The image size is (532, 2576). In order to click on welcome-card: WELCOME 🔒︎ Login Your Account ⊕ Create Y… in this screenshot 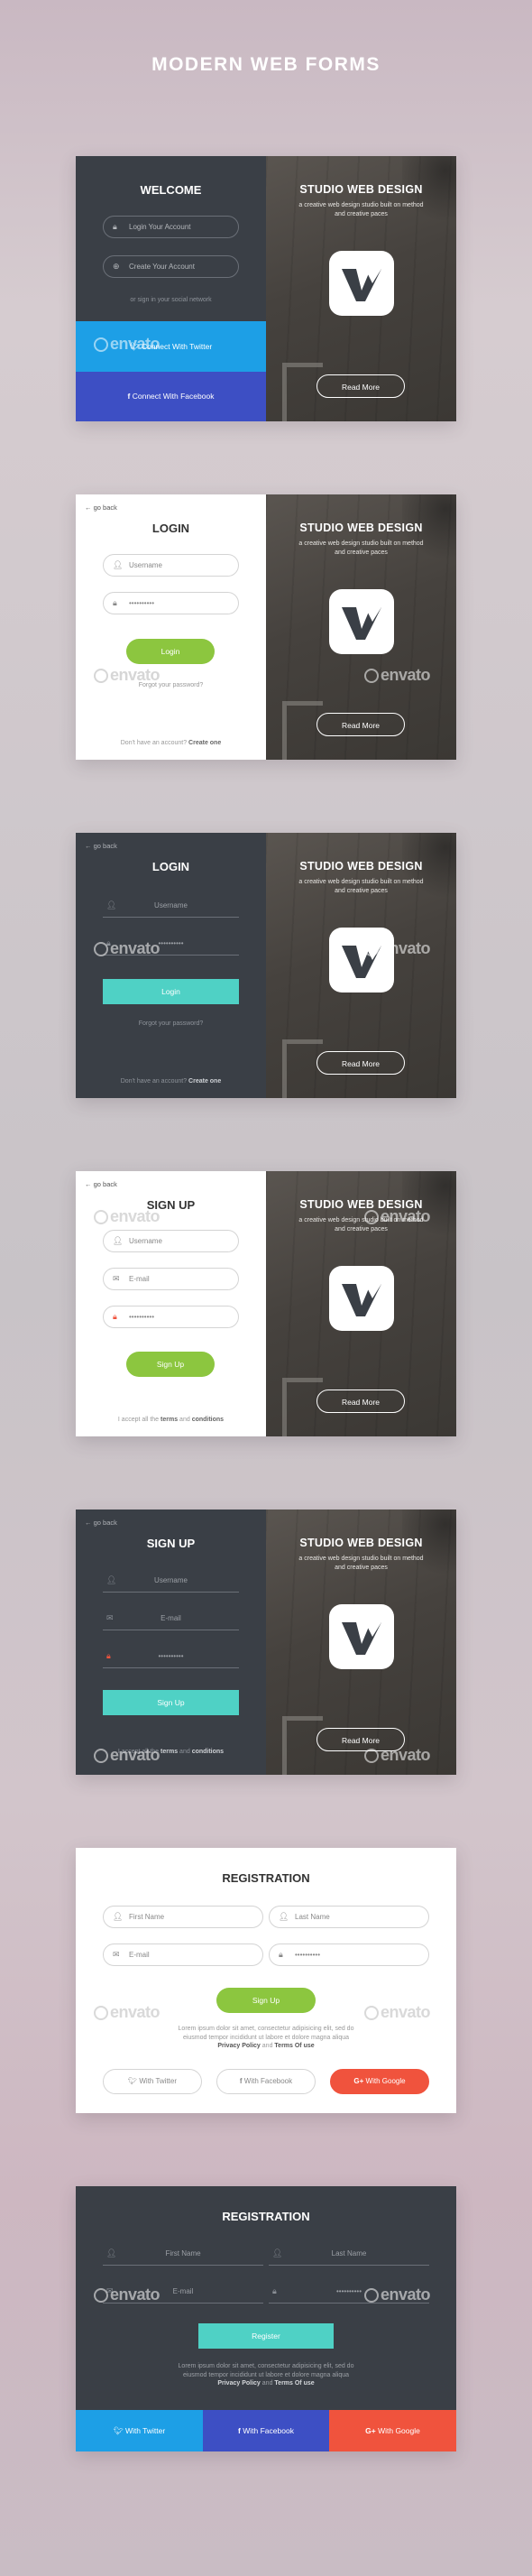, I will do `click(266, 288)`.